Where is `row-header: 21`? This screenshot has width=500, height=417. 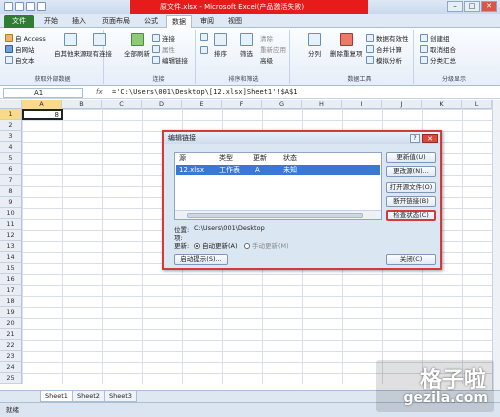
row-header: 21 is located at coordinates (10, 334).